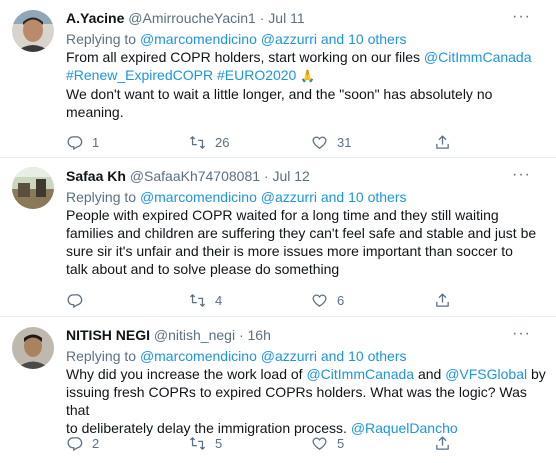 This screenshot has height=463, width=556. I want to click on text-segment: by, so click(538, 374).